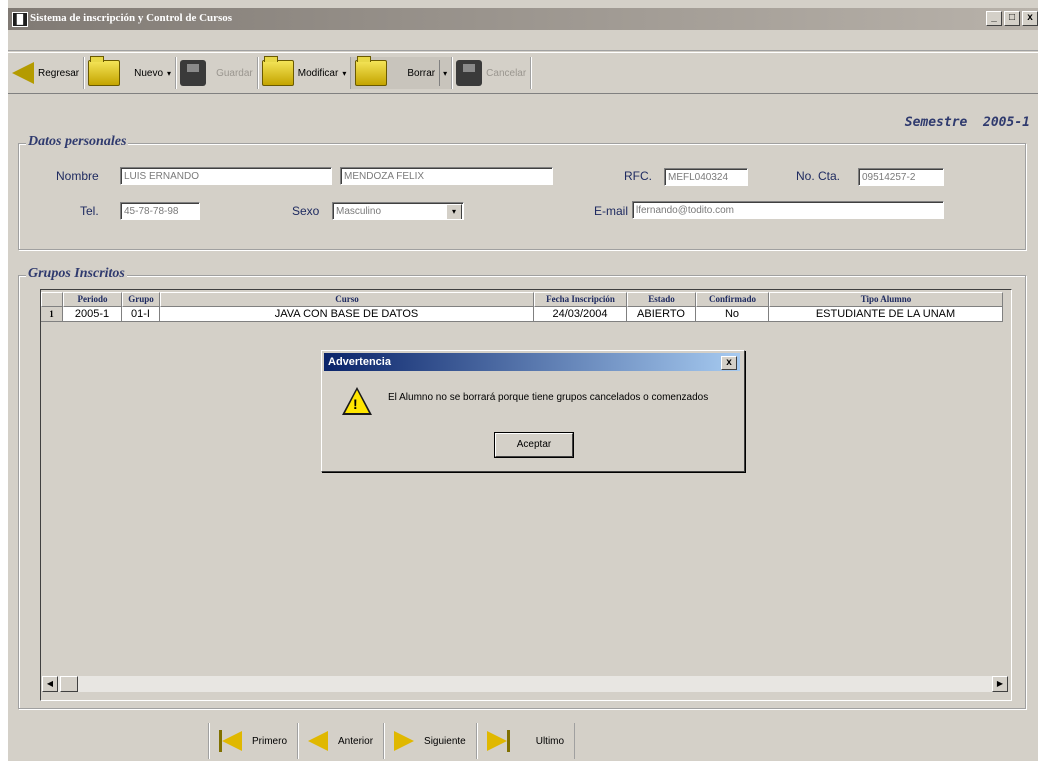 This screenshot has width=1038, height=761. I want to click on table-cell: 01-I, so click(141, 314).